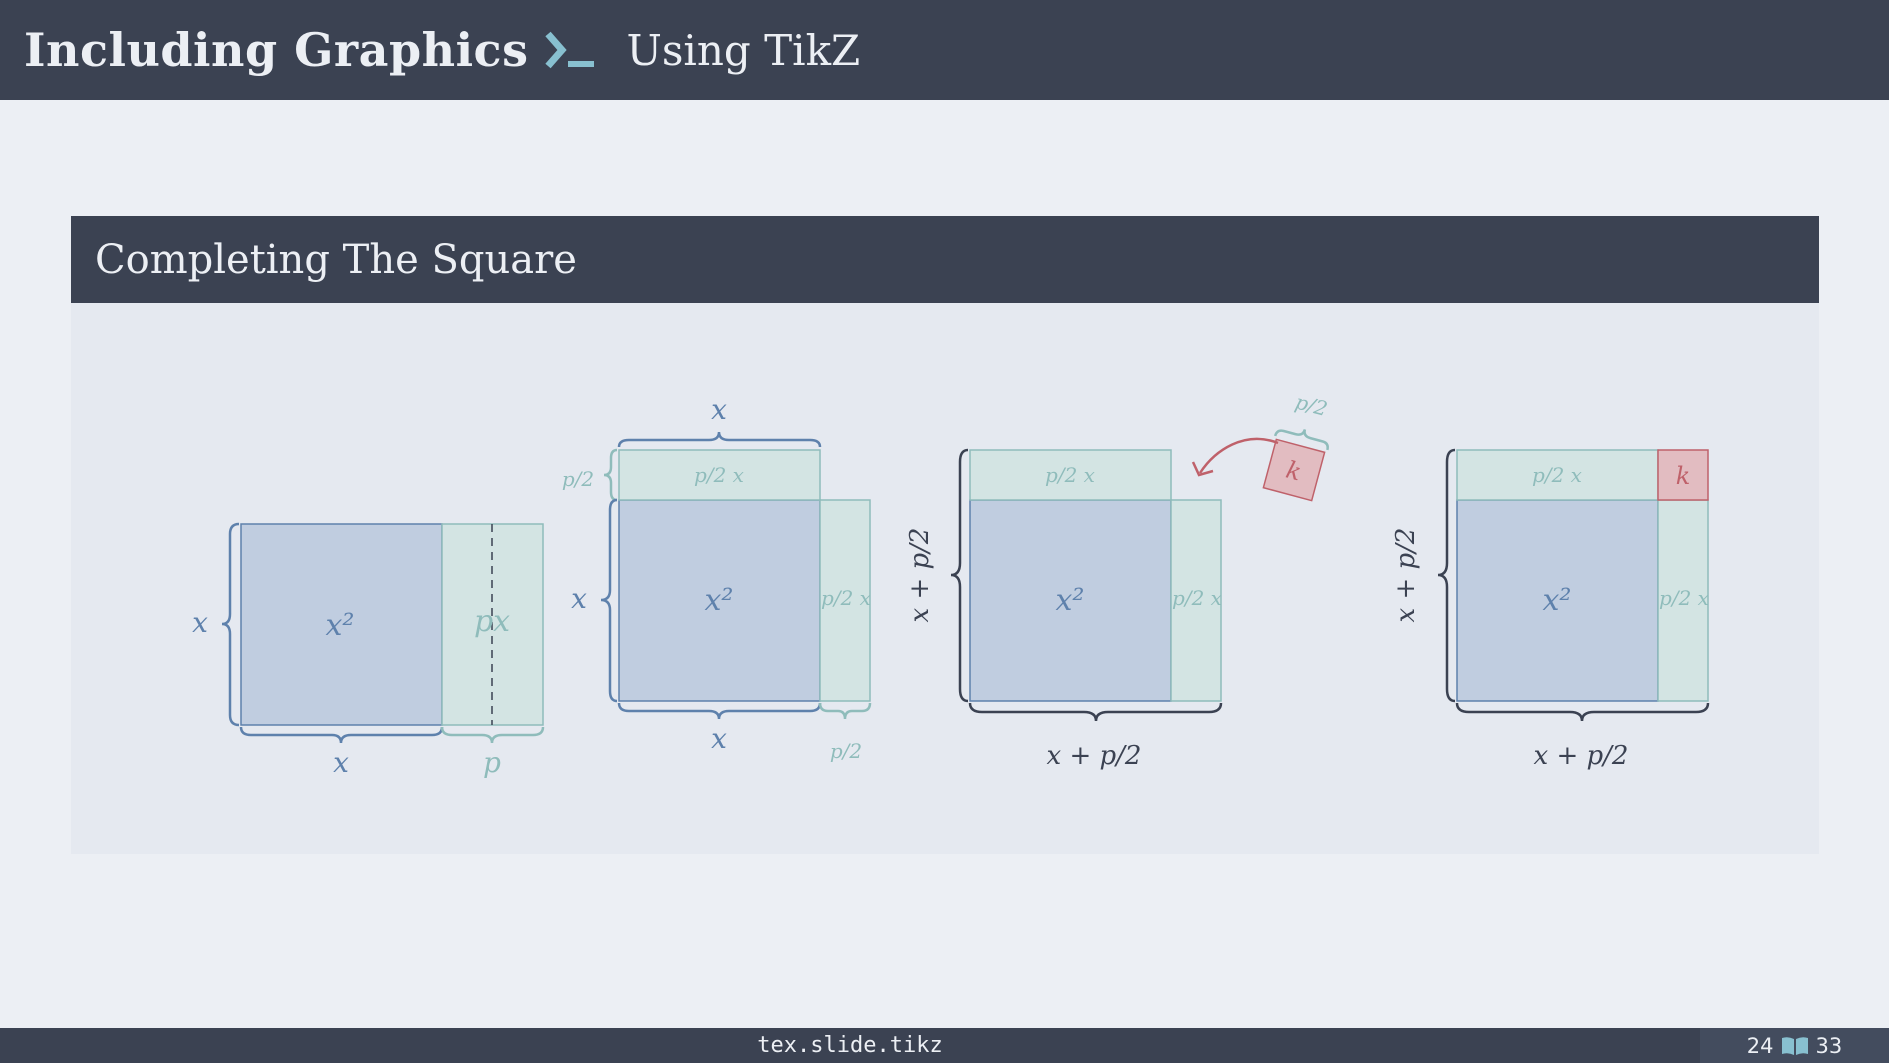 The width and height of the screenshot is (1889, 1063). I want to click on top-brace-label: x, so click(719, 409).